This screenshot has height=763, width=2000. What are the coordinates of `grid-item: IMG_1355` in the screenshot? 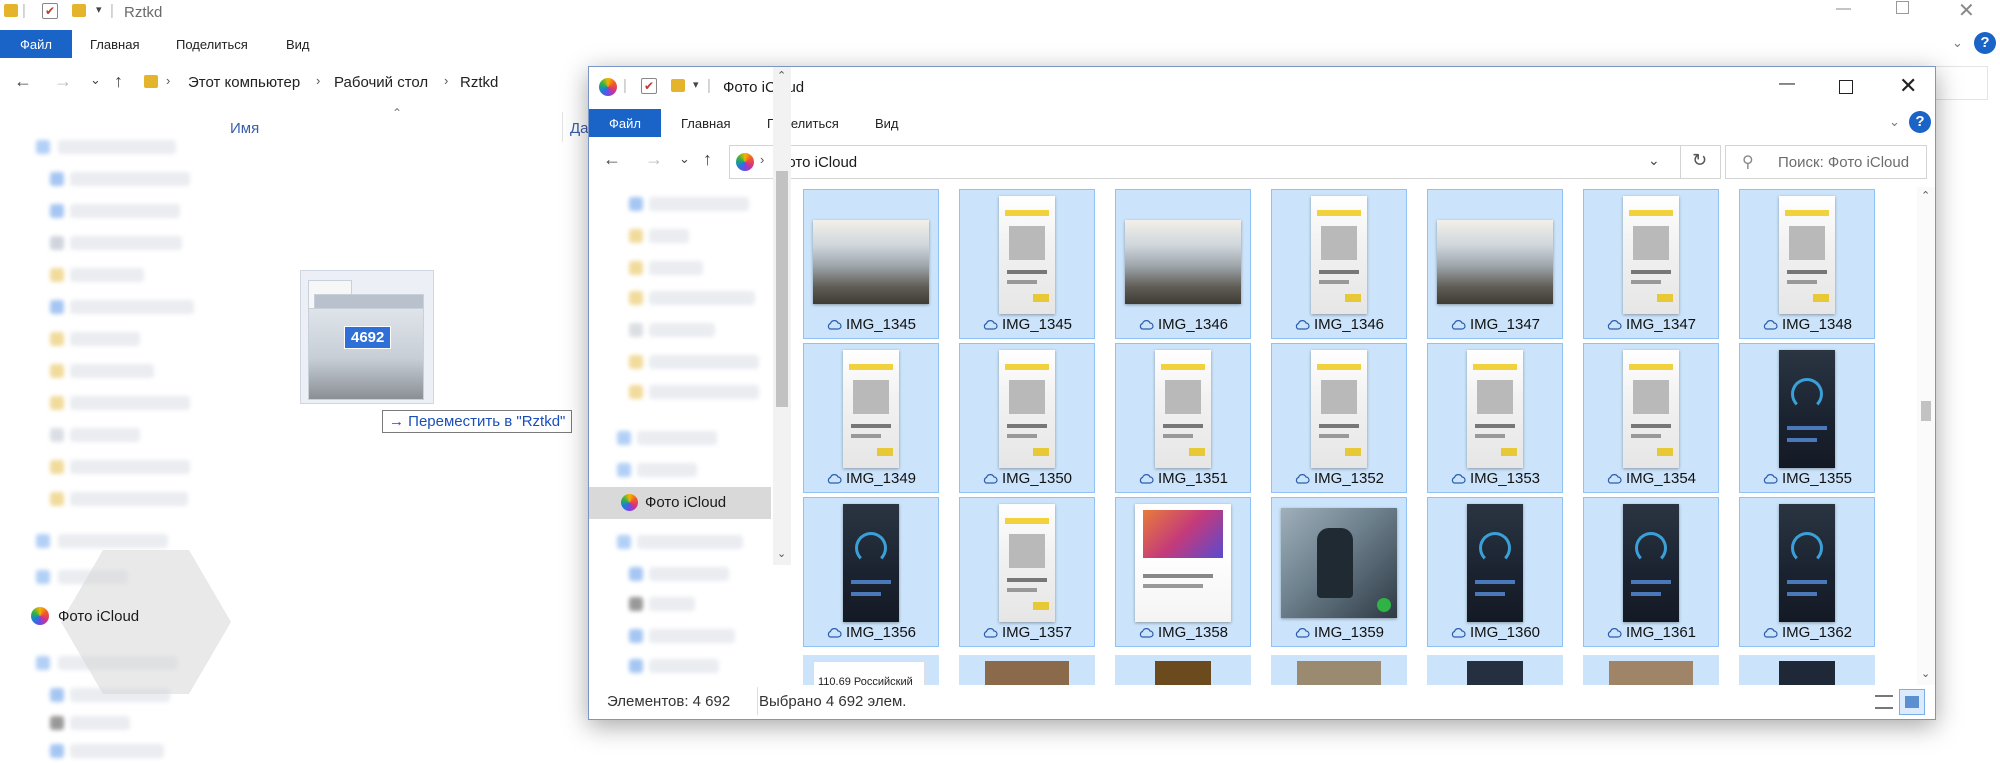 It's located at (1807, 418).